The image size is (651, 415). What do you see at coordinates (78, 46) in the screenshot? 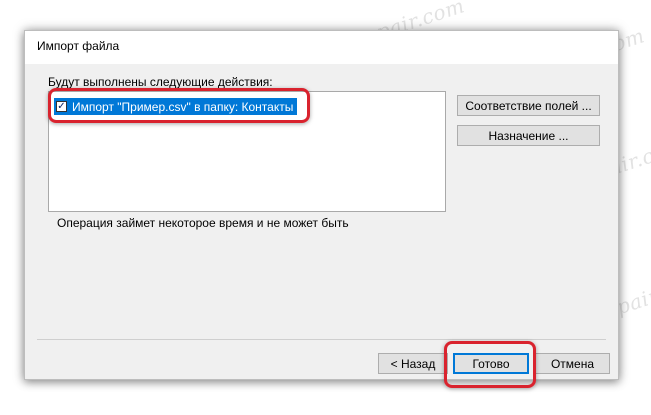
I see `dialog-title: Импорт файла` at bounding box center [78, 46].